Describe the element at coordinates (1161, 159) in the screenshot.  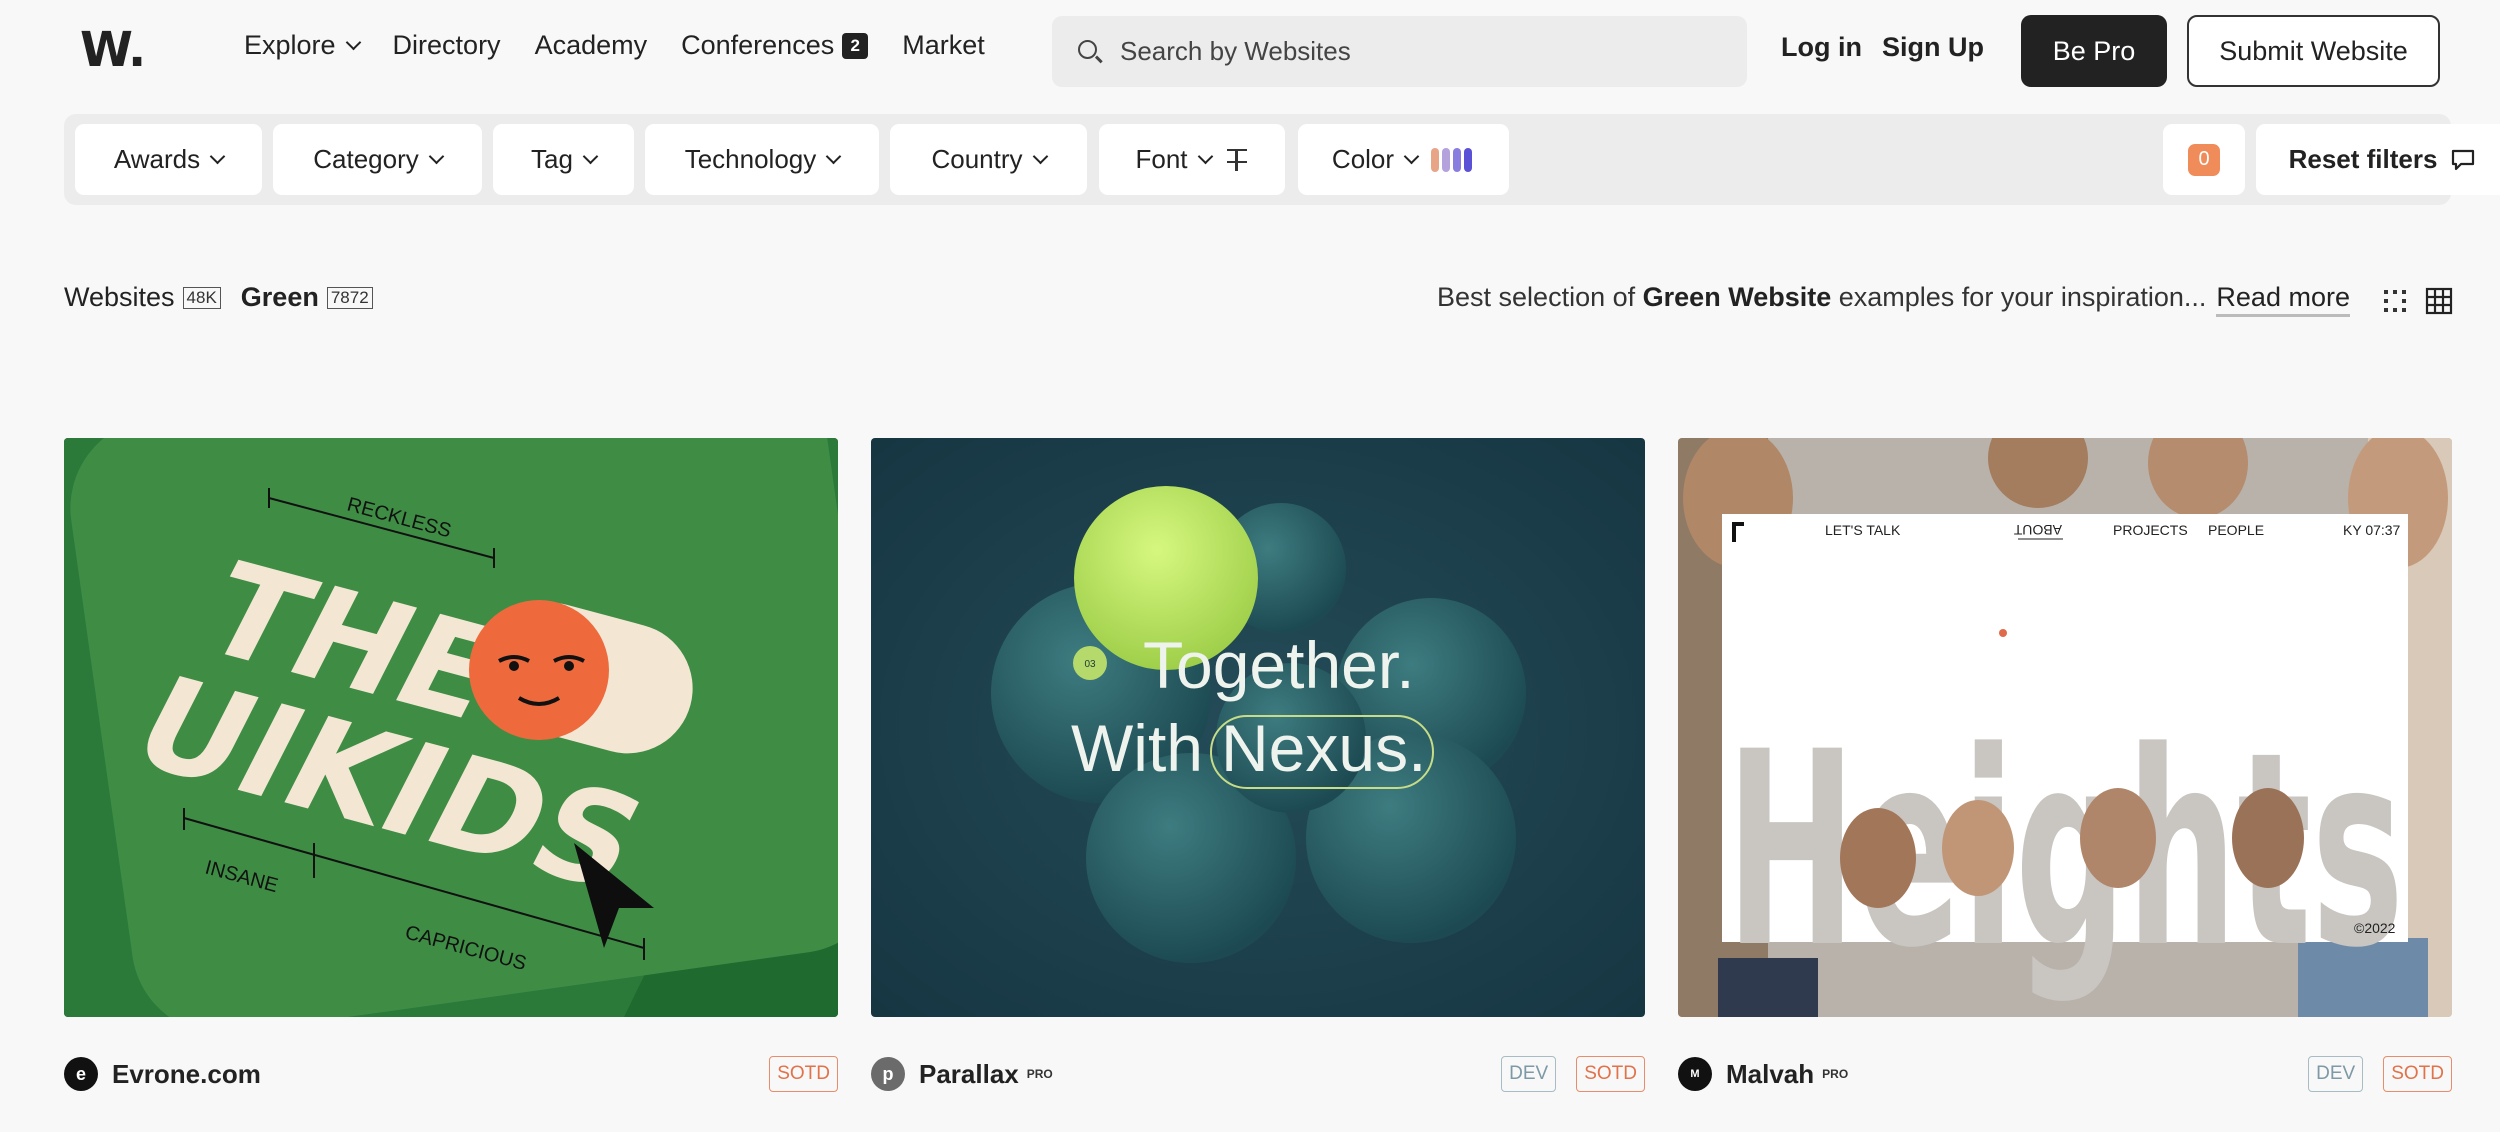
I see `filter-font-label: Font` at that location.